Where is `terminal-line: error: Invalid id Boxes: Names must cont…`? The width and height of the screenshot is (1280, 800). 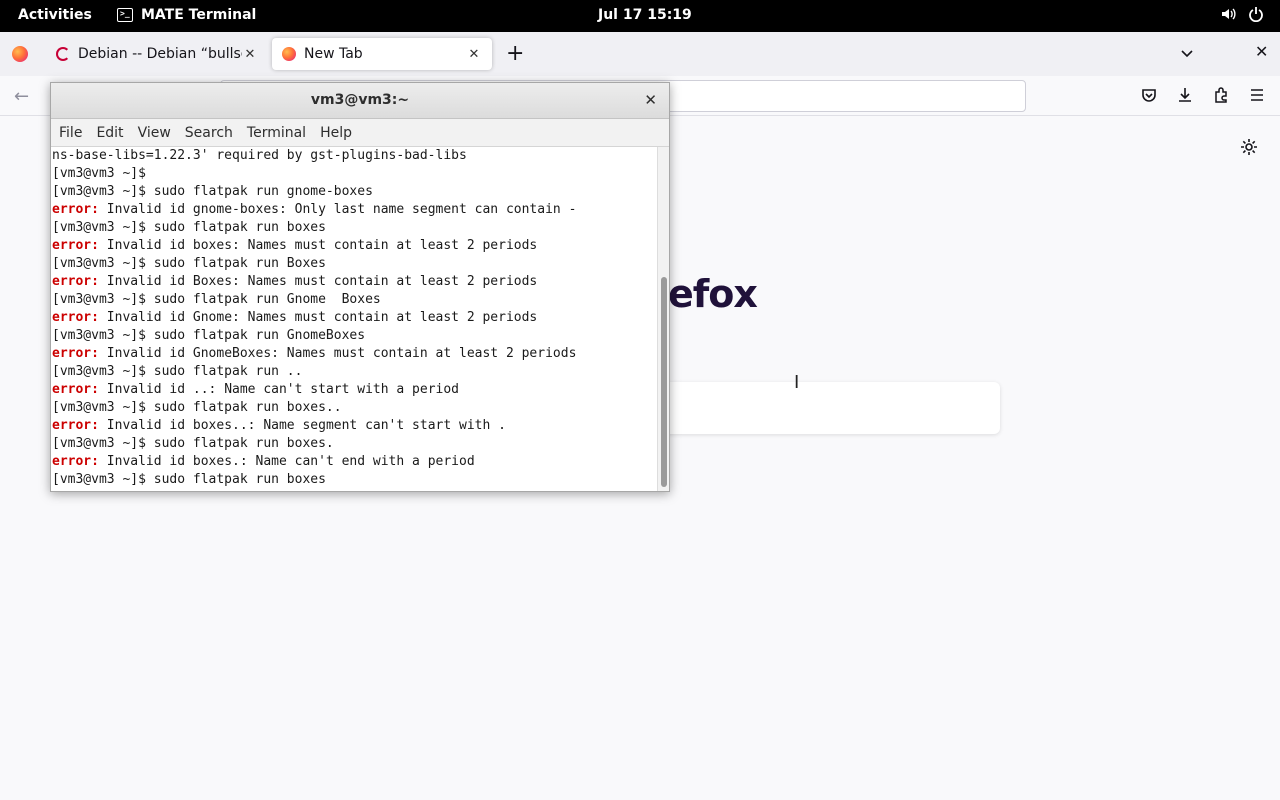
terminal-line: error: Invalid id Boxes: Names must cont… is located at coordinates (354, 282).